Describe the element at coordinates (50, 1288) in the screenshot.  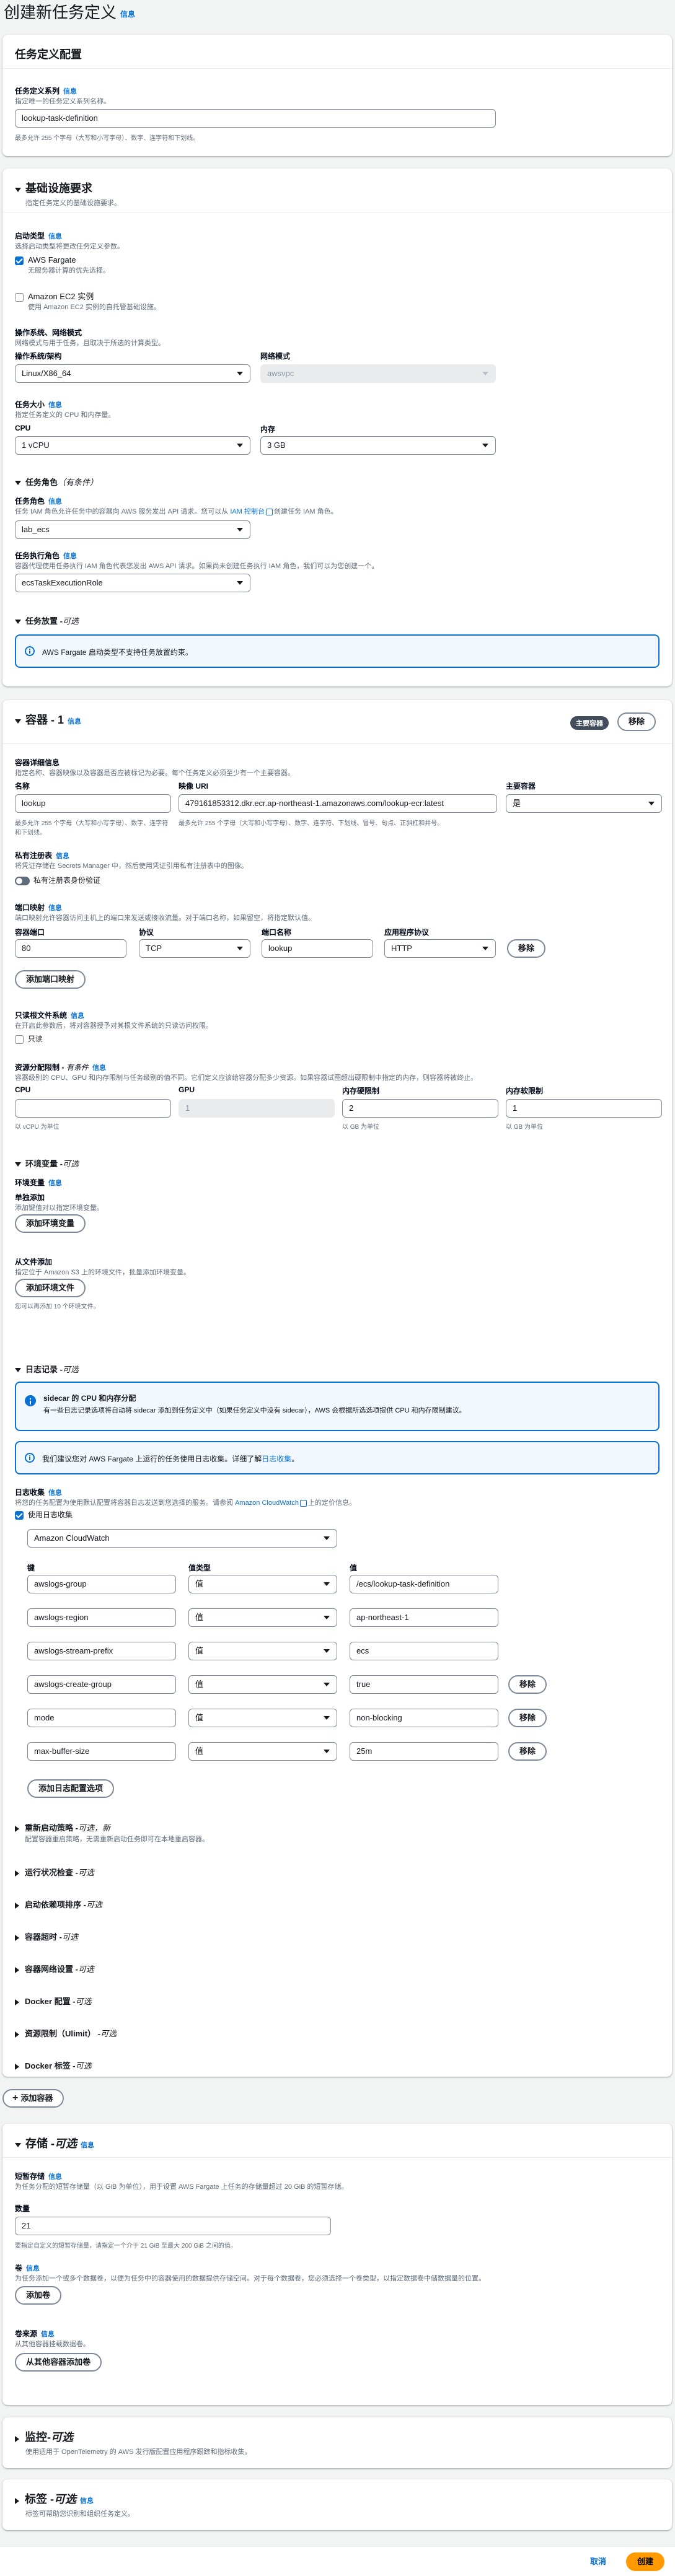
I see `add-env-file-button: 添加环境文件` at that location.